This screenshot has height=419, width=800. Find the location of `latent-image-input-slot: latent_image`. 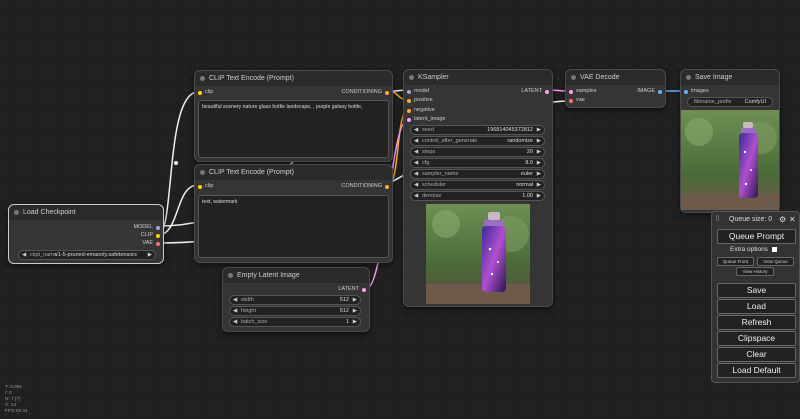

latent-image-input-slot: latent_image is located at coordinates (426, 119).